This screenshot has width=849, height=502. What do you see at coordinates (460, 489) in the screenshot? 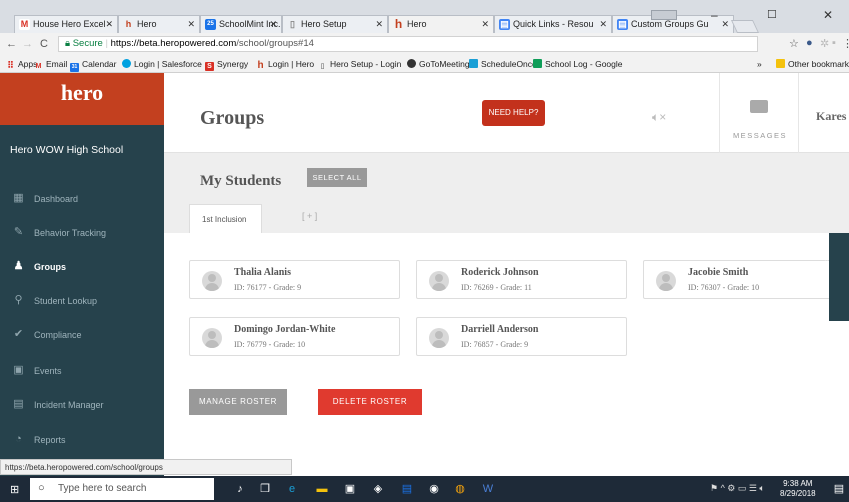
I see `chrome-icon: ◍` at bounding box center [460, 489].